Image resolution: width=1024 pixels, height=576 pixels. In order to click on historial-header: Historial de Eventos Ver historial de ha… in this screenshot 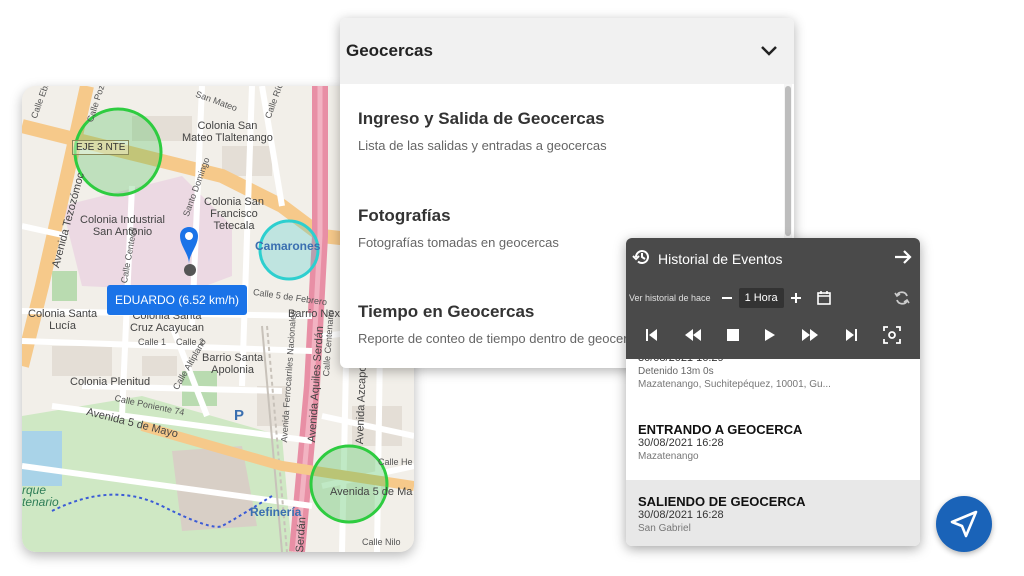, I will do `click(773, 298)`.